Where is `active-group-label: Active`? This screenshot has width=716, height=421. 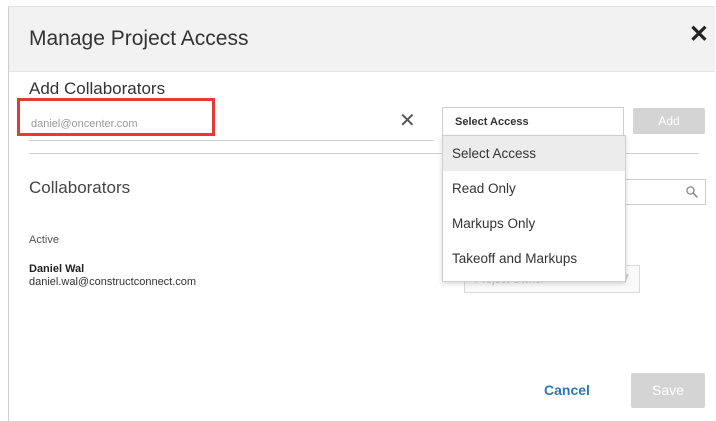 active-group-label: Active is located at coordinates (44, 240).